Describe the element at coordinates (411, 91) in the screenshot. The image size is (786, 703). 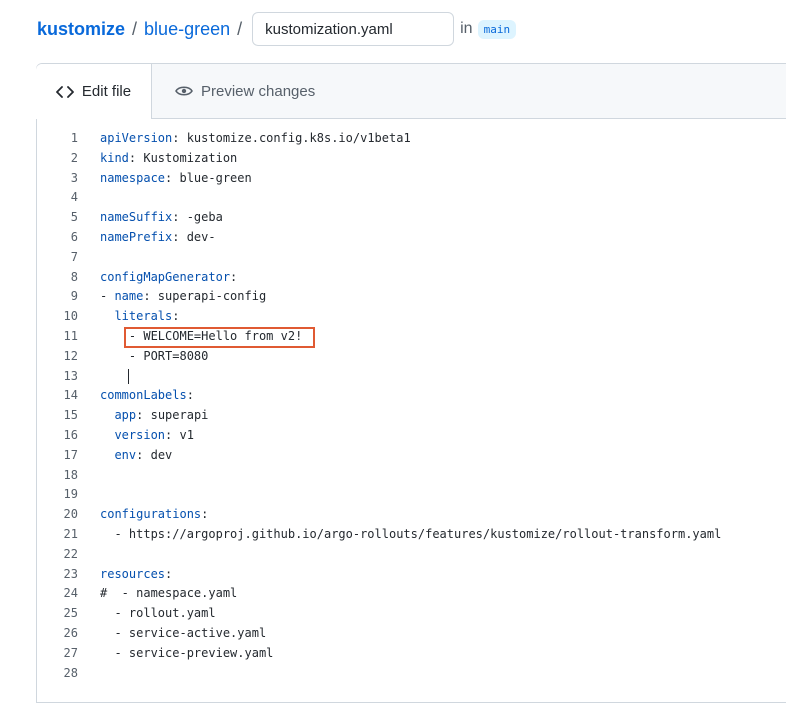
I see `editor-tabbar: Edit file Preview changes` at that location.